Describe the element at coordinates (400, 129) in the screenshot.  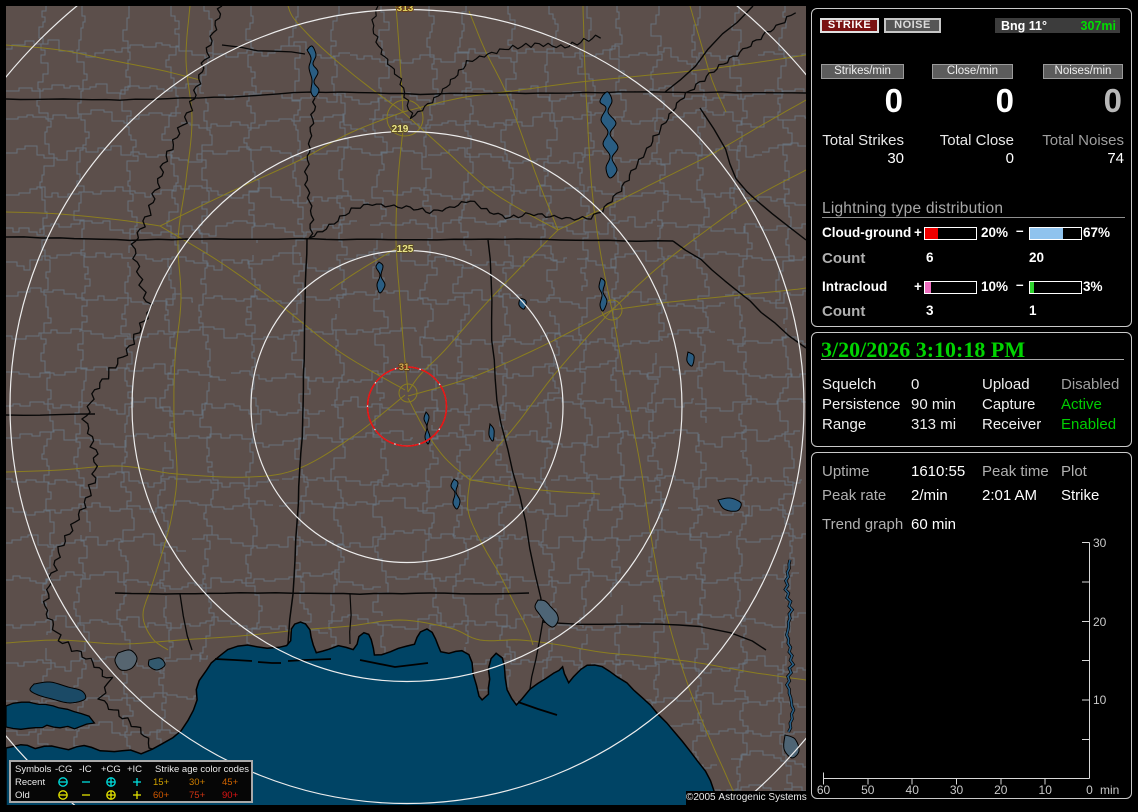
I see `svg-text: 219` at that location.